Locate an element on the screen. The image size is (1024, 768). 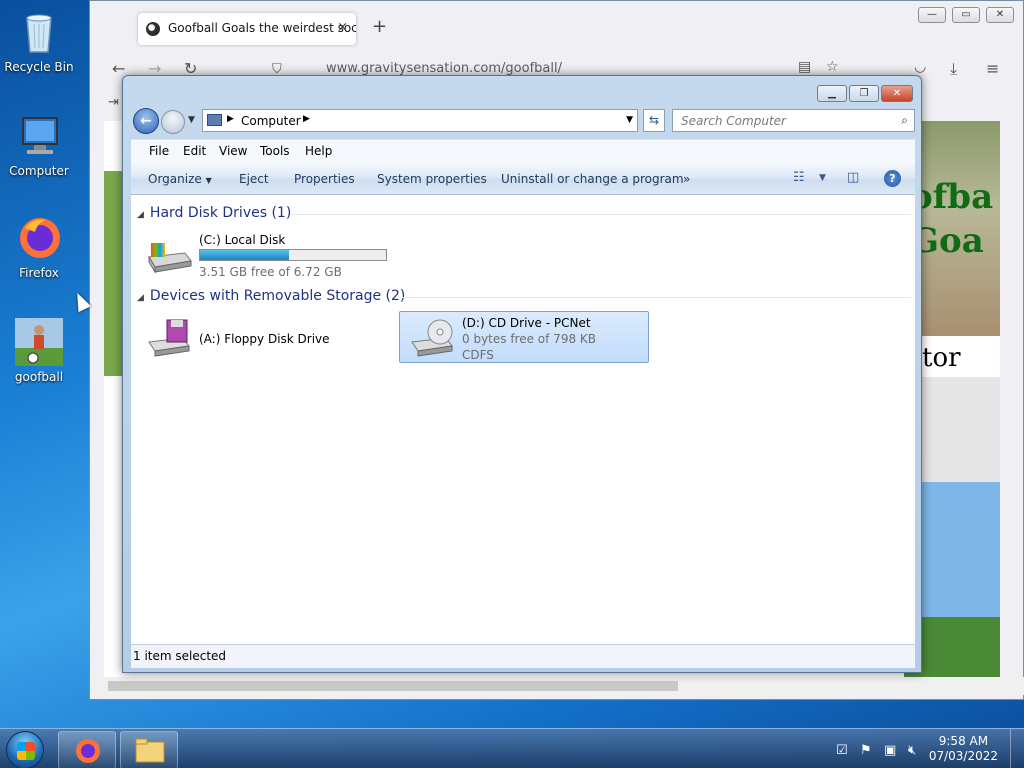
menu-file: File is located at coordinates (159, 151).